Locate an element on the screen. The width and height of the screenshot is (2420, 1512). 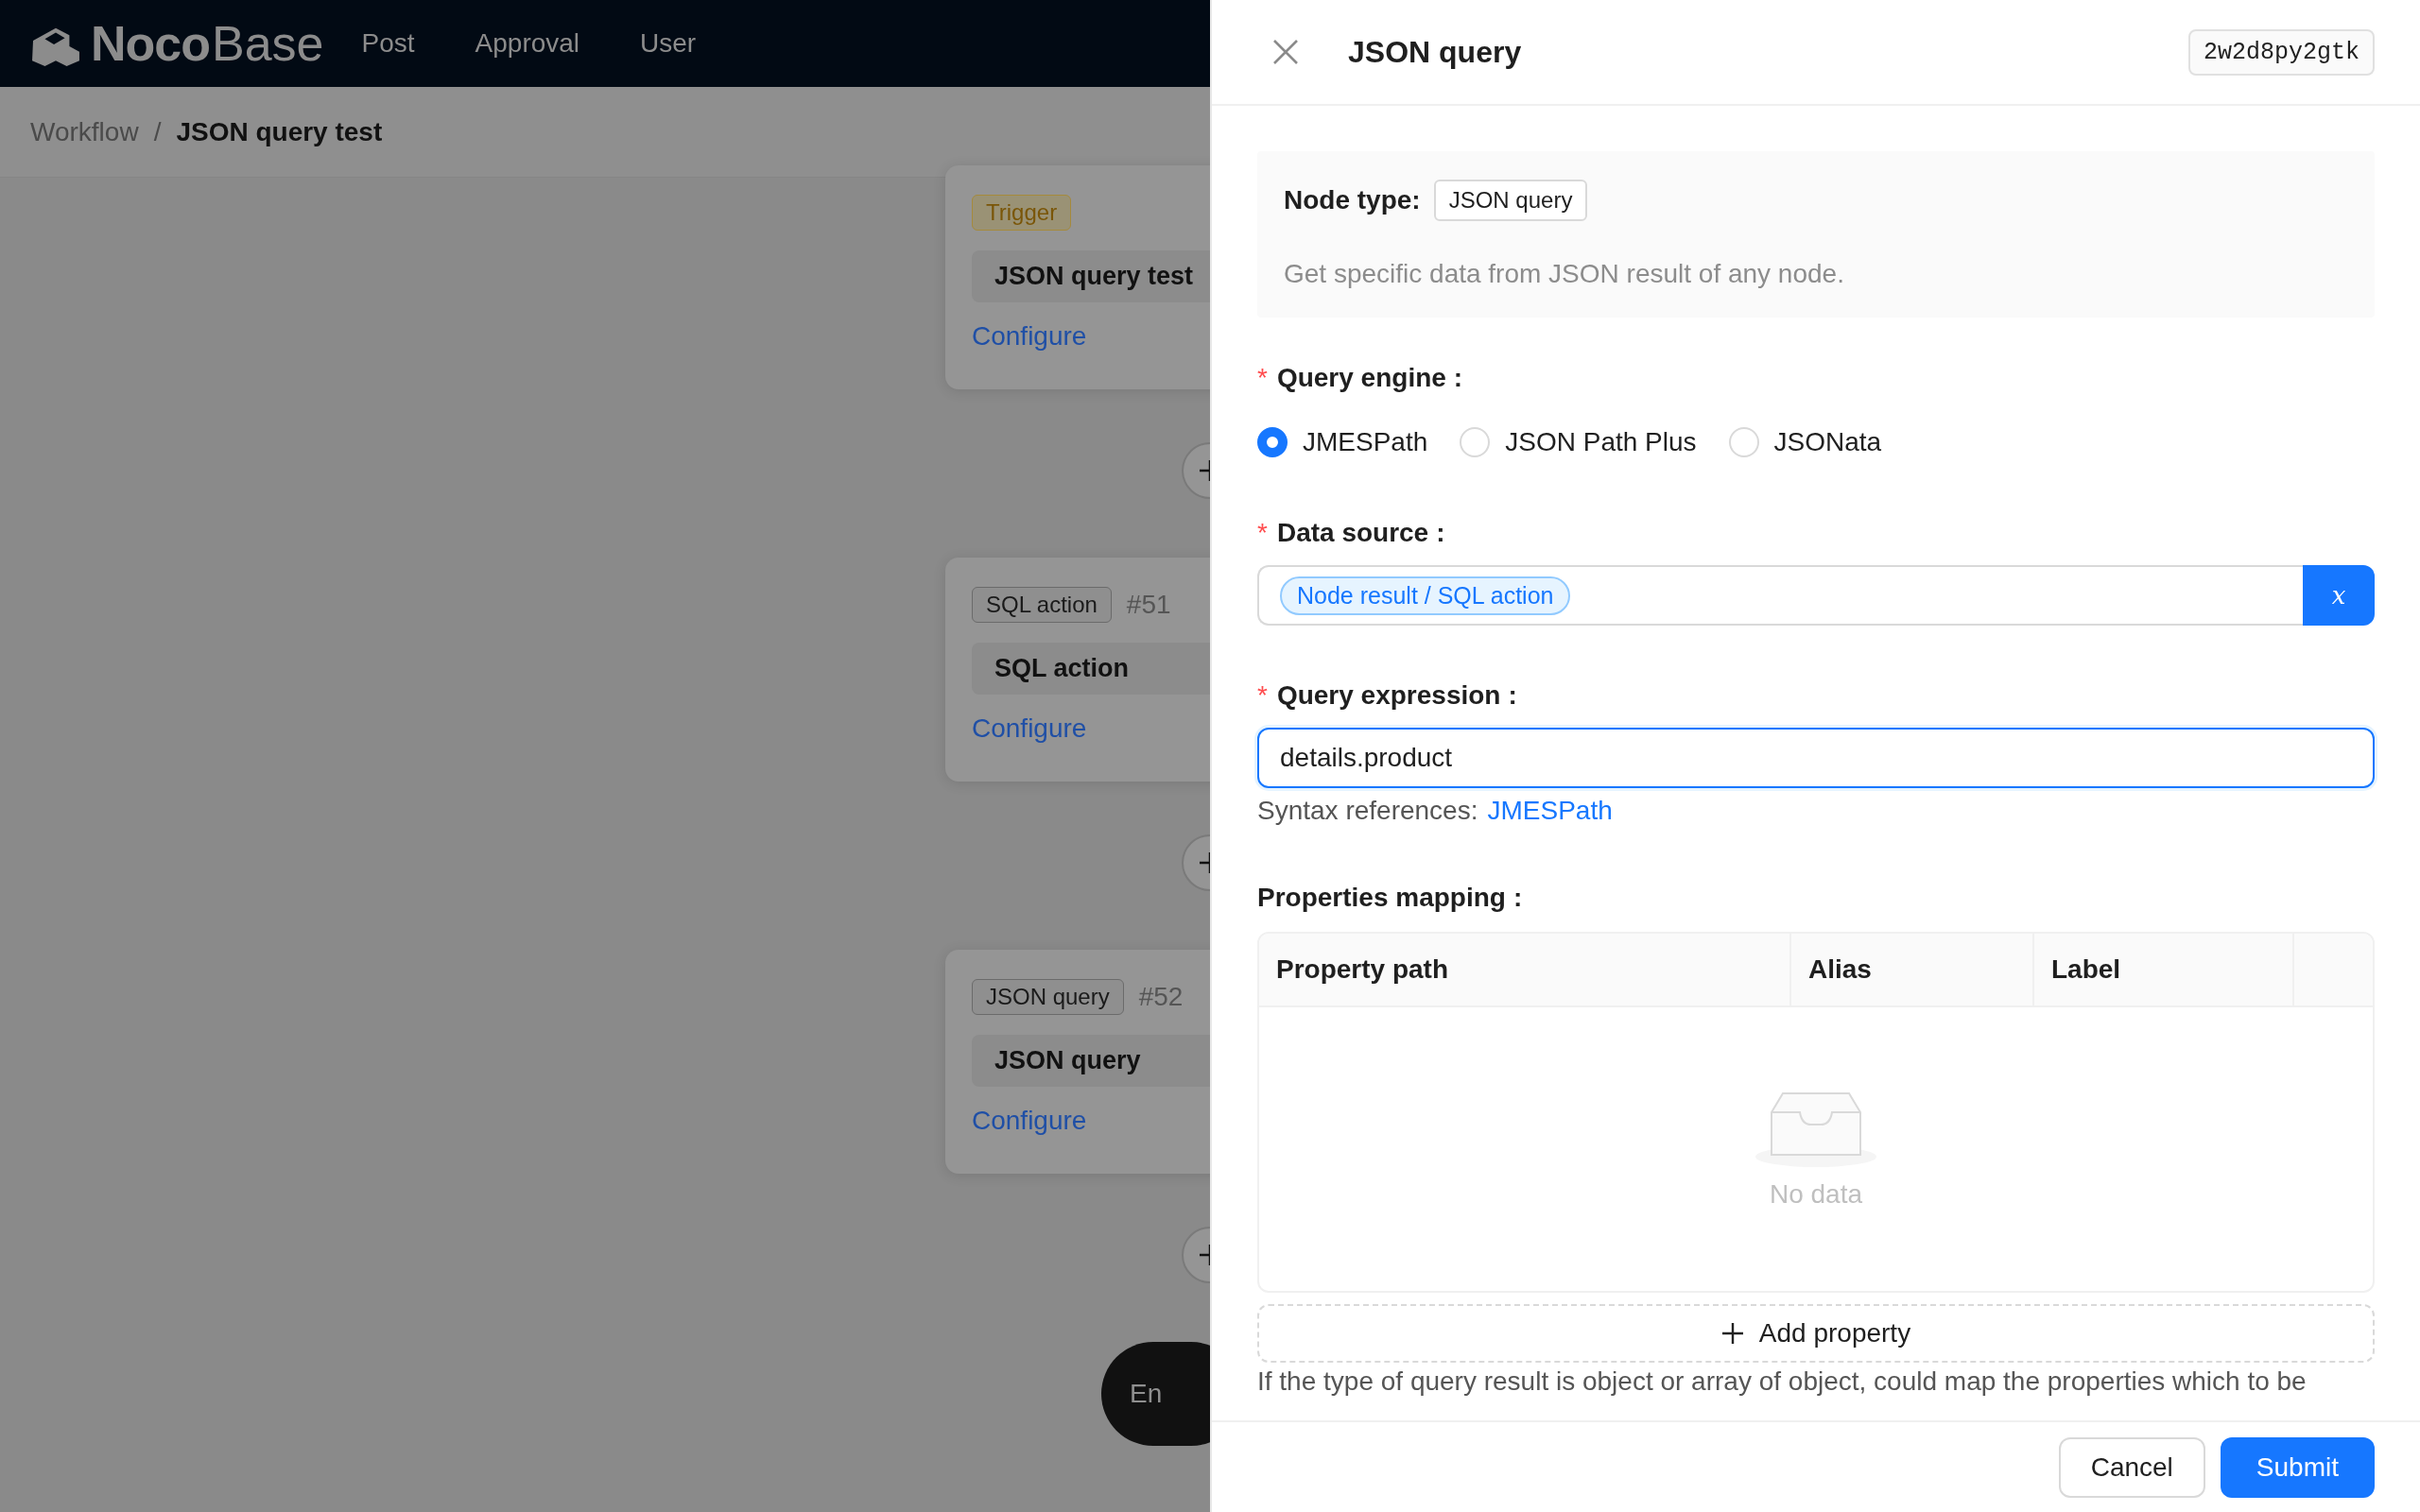
brand-name-suffix: Base is located at coordinates (268, 43).